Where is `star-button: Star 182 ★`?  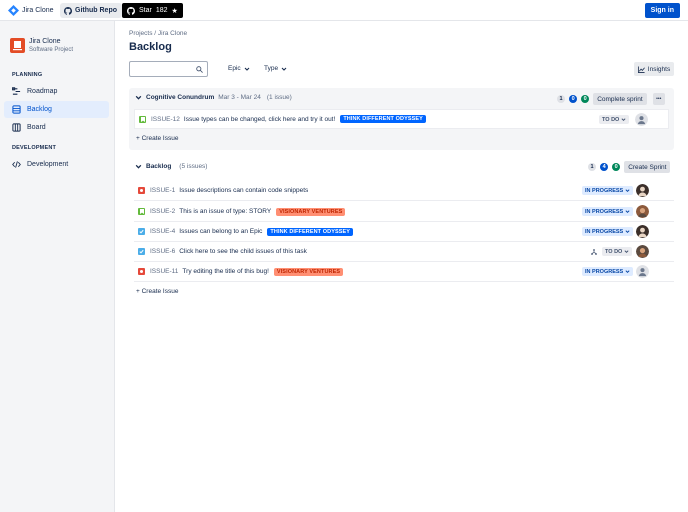
star-button: Star 182 ★ is located at coordinates (152, 10).